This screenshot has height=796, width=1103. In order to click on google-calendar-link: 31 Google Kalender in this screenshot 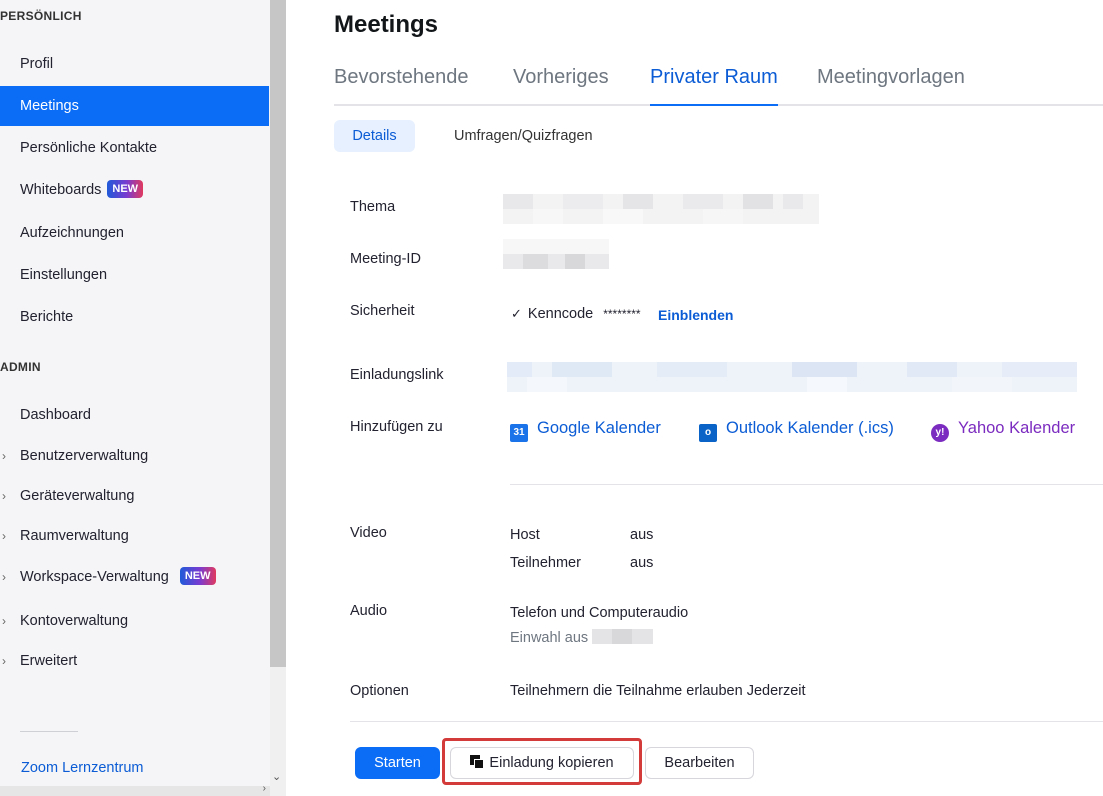, I will do `click(585, 429)`.